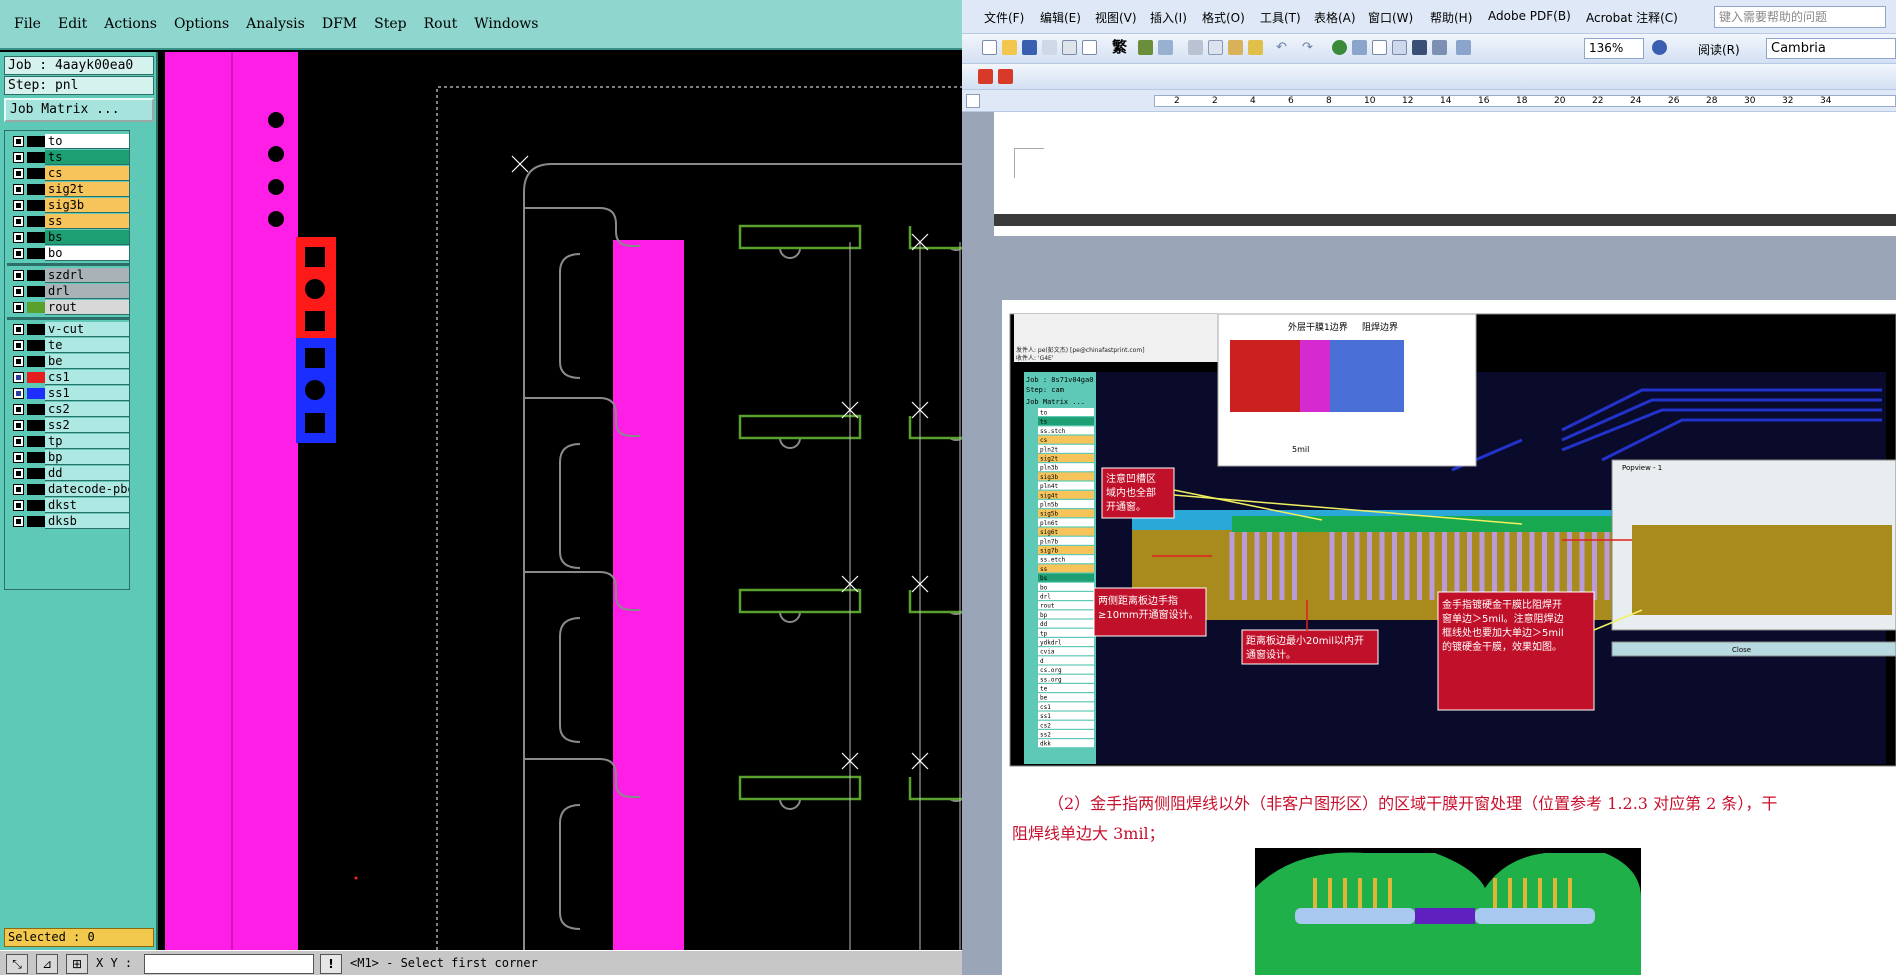 The height and width of the screenshot is (975, 1896). What do you see at coordinates (27, 24) in the screenshot?
I see `menu-file: File` at bounding box center [27, 24].